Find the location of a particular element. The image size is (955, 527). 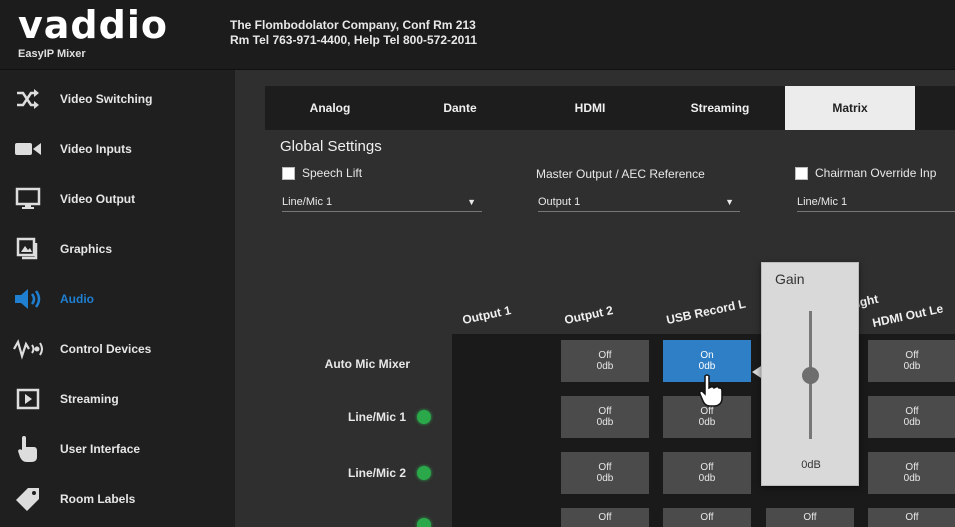

speech-lift-select: Line/Mic 1 ▼ is located at coordinates (382, 202).